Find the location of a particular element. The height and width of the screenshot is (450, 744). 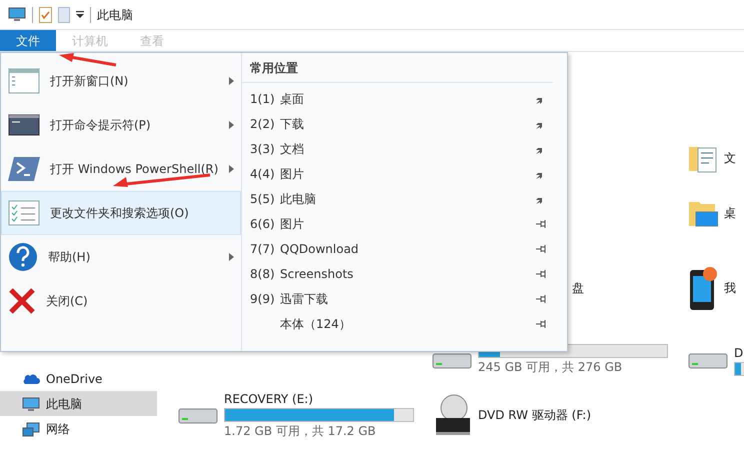

drive-space: 1.72 GB 可用，共 17.2 GB is located at coordinates (300, 431).